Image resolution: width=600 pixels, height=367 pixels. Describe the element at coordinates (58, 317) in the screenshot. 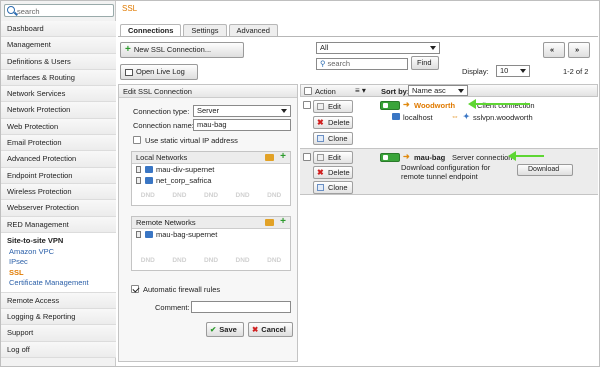

I see `sidebar-item-logging-reporting: Logging & Reporting` at that location.